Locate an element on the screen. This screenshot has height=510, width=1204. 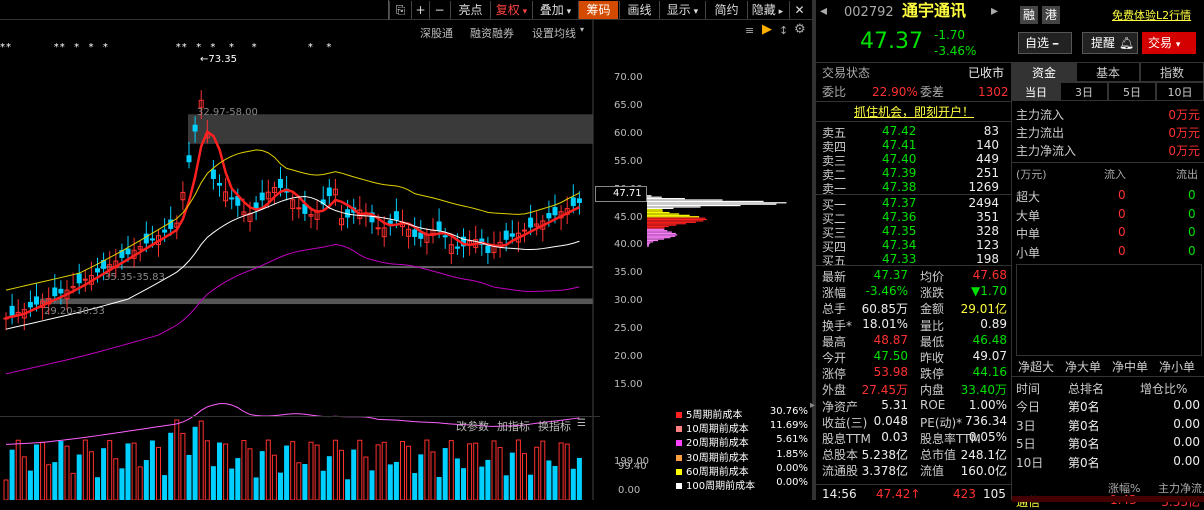
event-markers: ** ** * * * ** * * * * * * is located at coordinates (166, 47).